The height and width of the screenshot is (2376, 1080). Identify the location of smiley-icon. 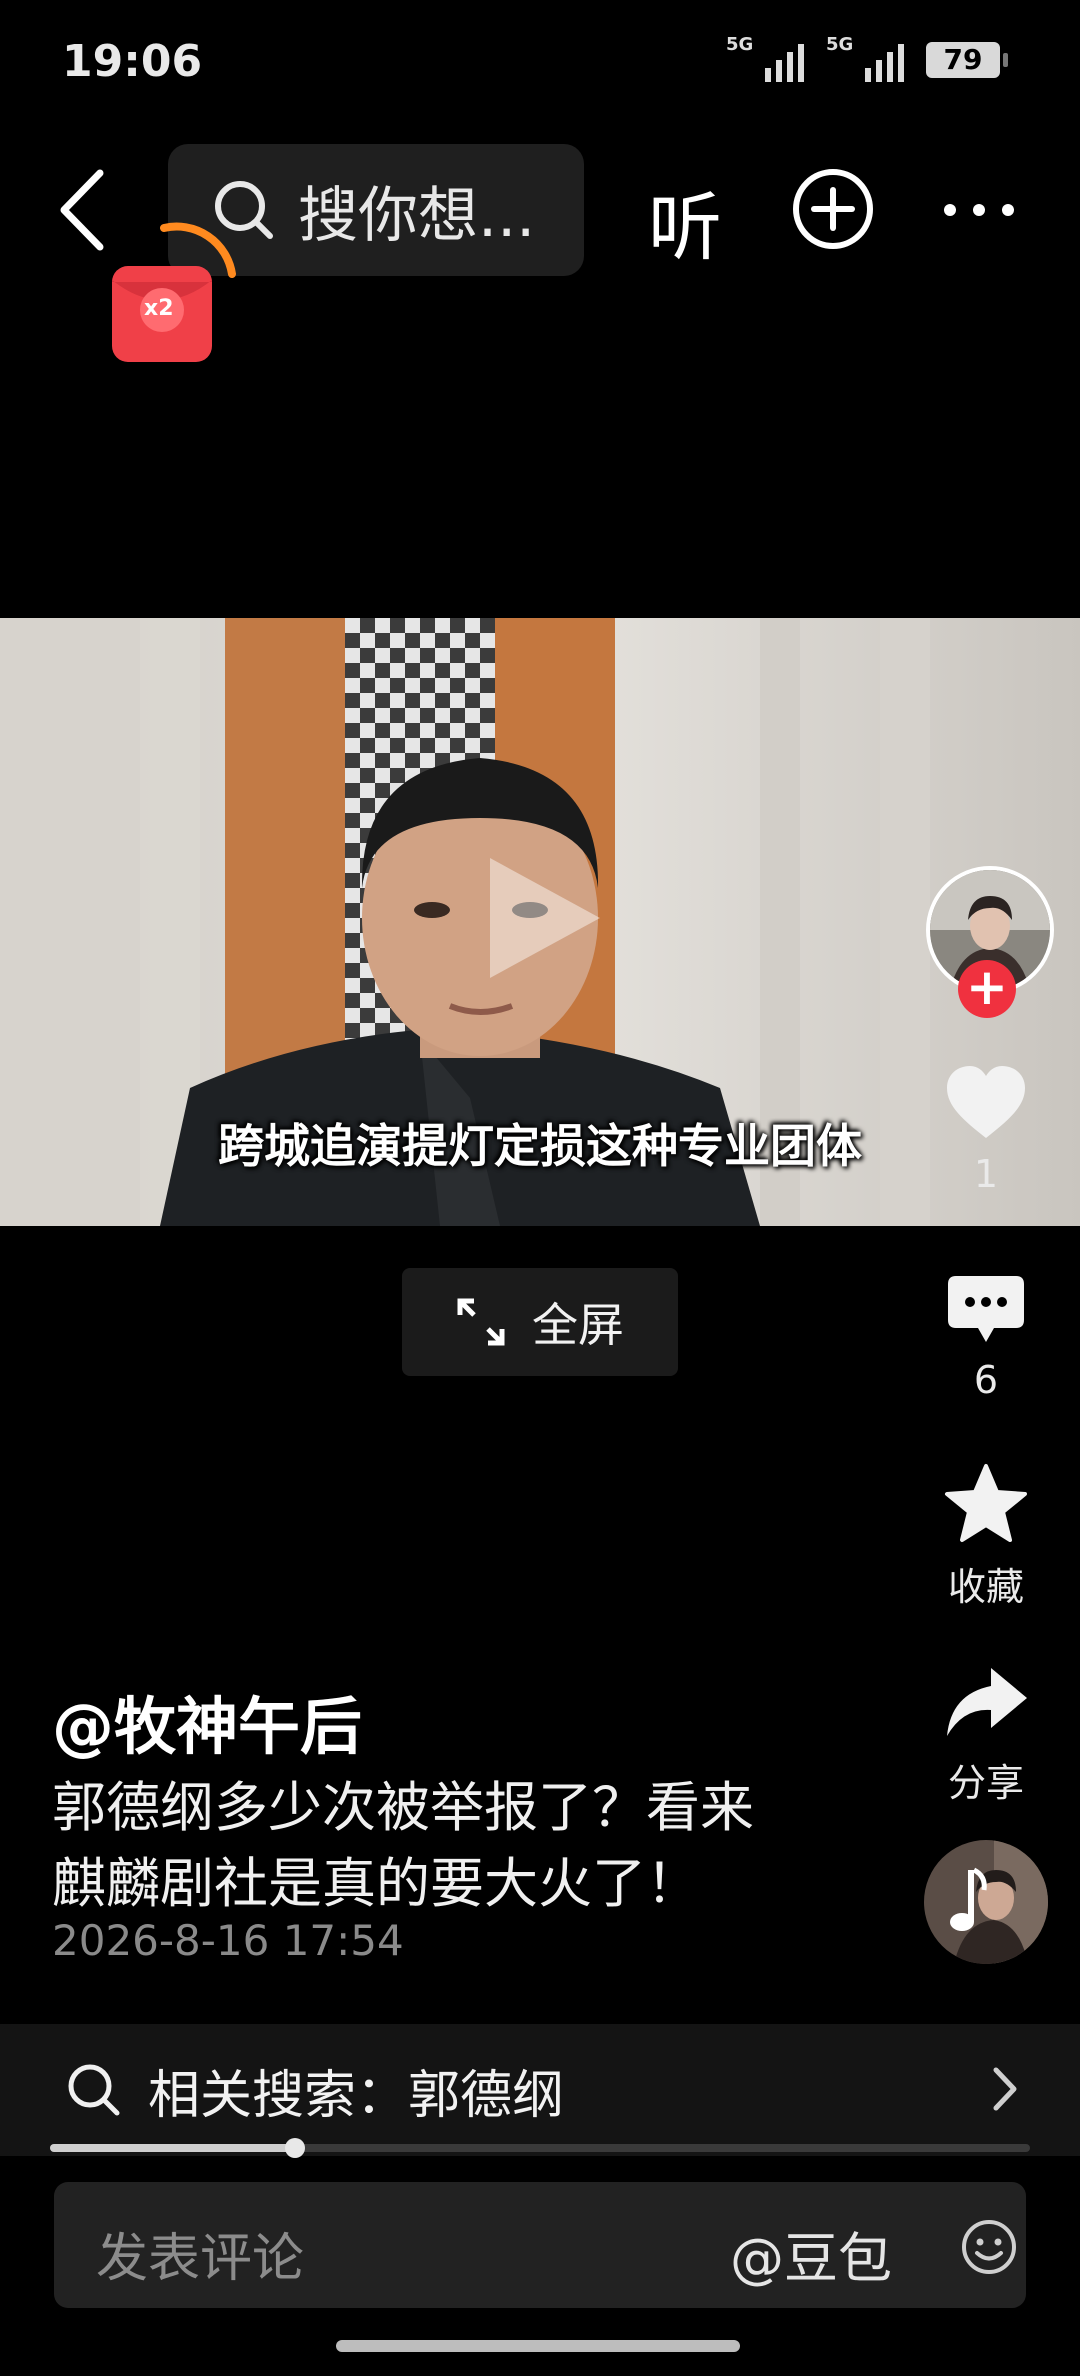
(989, 2247).